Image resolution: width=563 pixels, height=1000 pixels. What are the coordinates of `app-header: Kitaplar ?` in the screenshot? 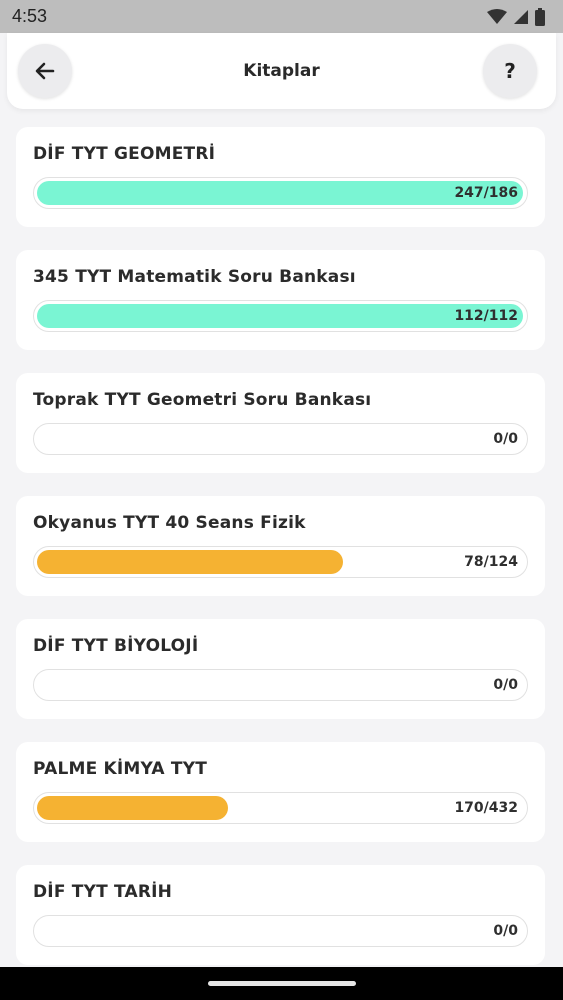 It's located at (281, 71).